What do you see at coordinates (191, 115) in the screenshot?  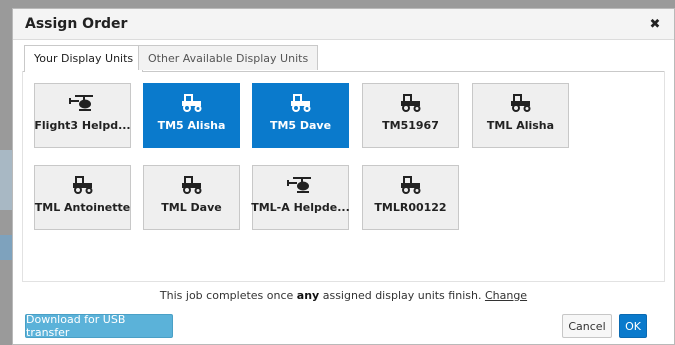 I see `unit-tile-tm5-alisha: TM5 Alisha` at bounding box center [191, 115].